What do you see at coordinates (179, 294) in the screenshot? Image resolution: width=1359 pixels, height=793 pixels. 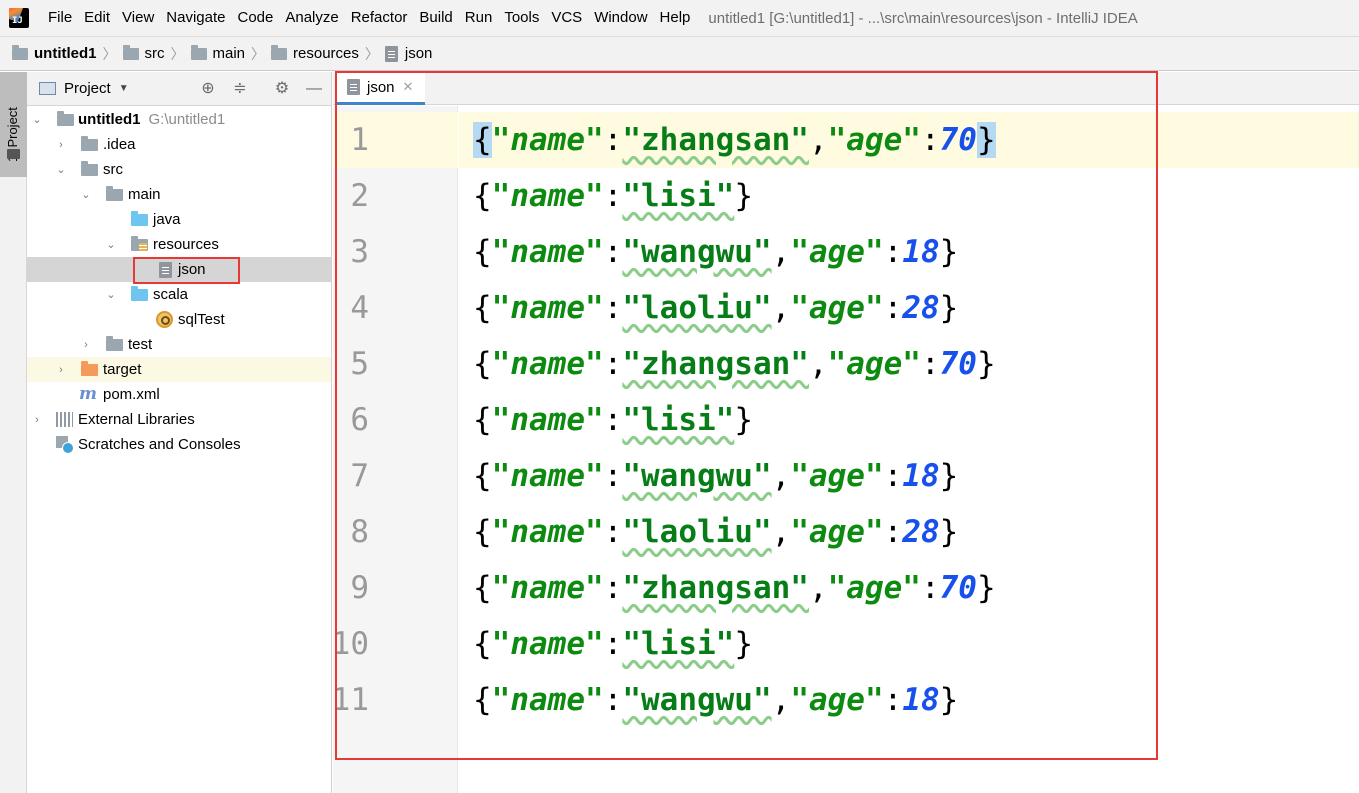 I see `tree-item-scala: ⌄ scala` at bounding box center [179, 294].